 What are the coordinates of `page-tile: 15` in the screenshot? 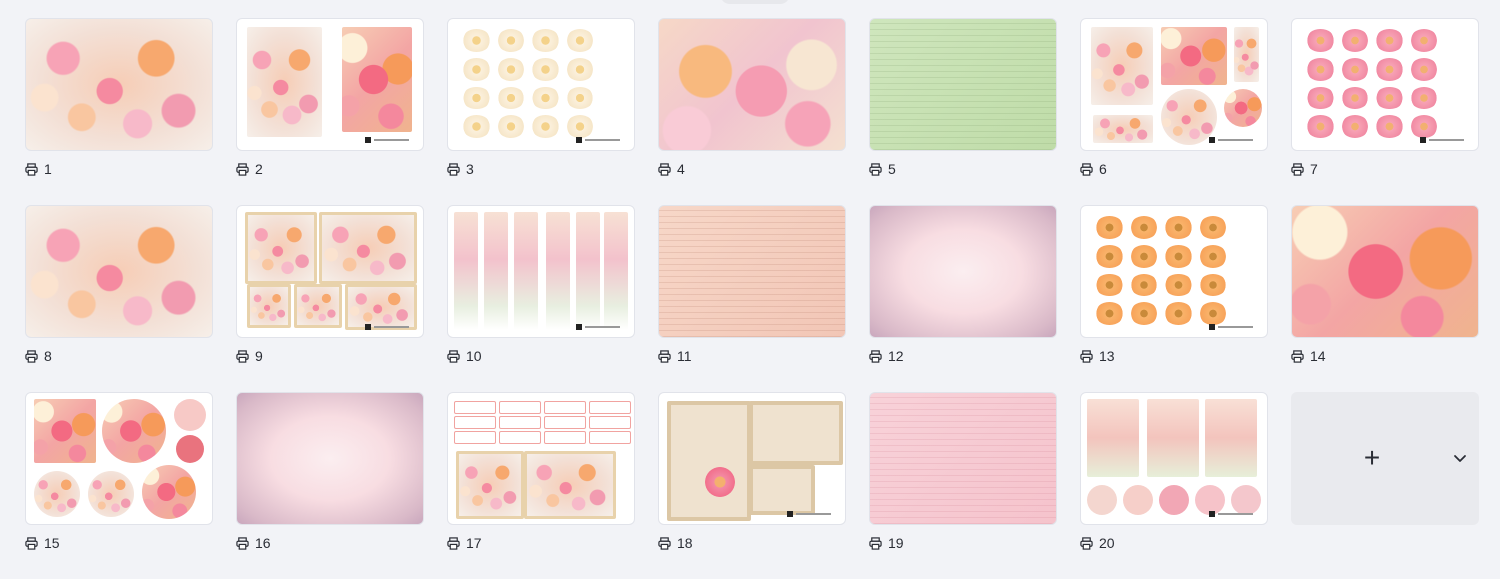 It's located at (119, 485).